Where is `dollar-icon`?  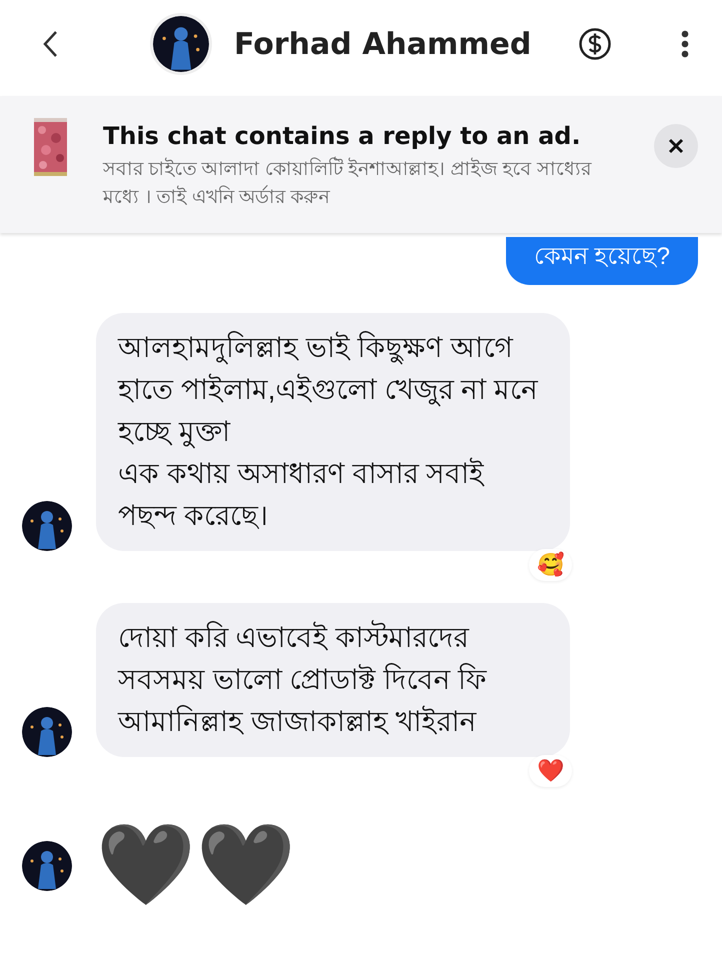
dollar-icon is located at coordinates (595, 44).